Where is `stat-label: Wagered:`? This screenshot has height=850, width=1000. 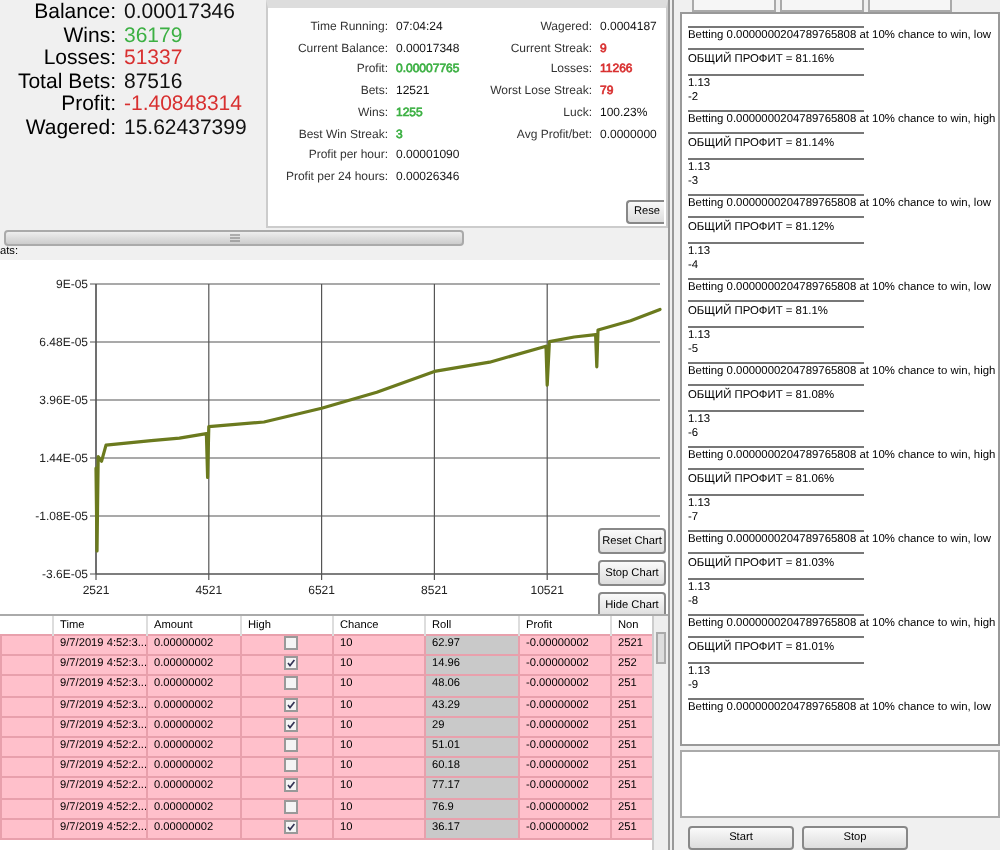
stat-label: Wagered: is located at coordinates (70, 129).